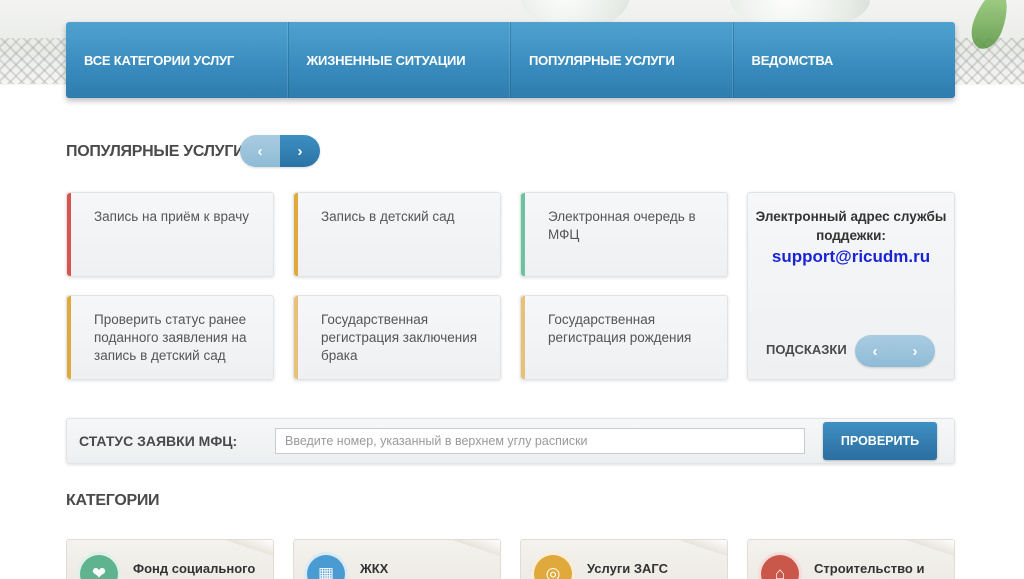 This screenshot has height=579, width=1024. I want to click on construction-icon: ⌂, so click(780, 565).